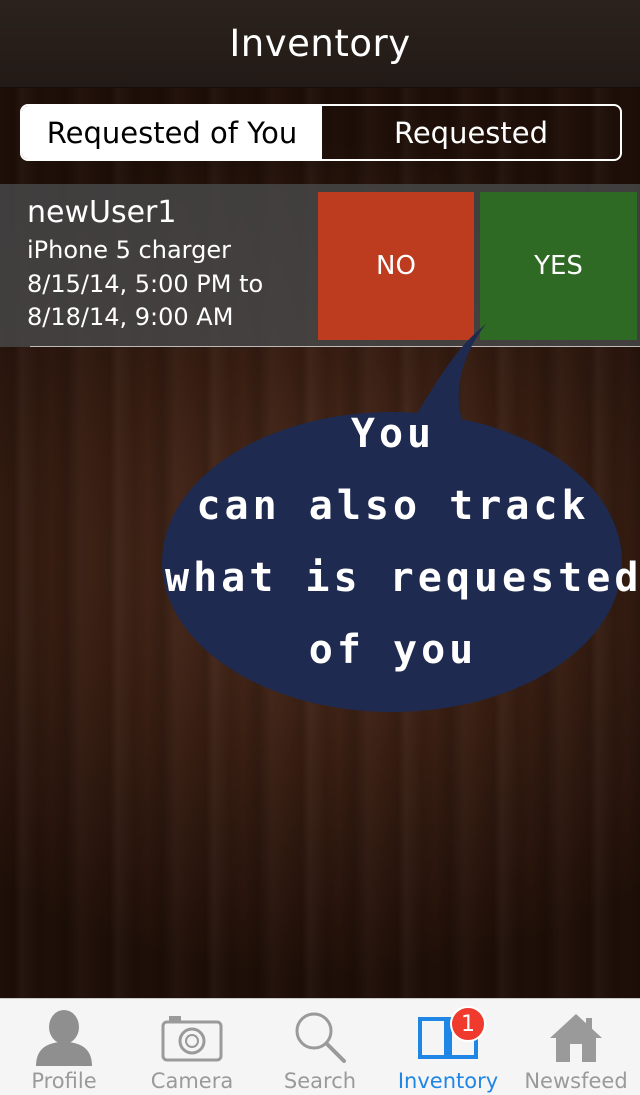  I want to click on segment-requested-of-you: Requested of You, so click(172, 132).